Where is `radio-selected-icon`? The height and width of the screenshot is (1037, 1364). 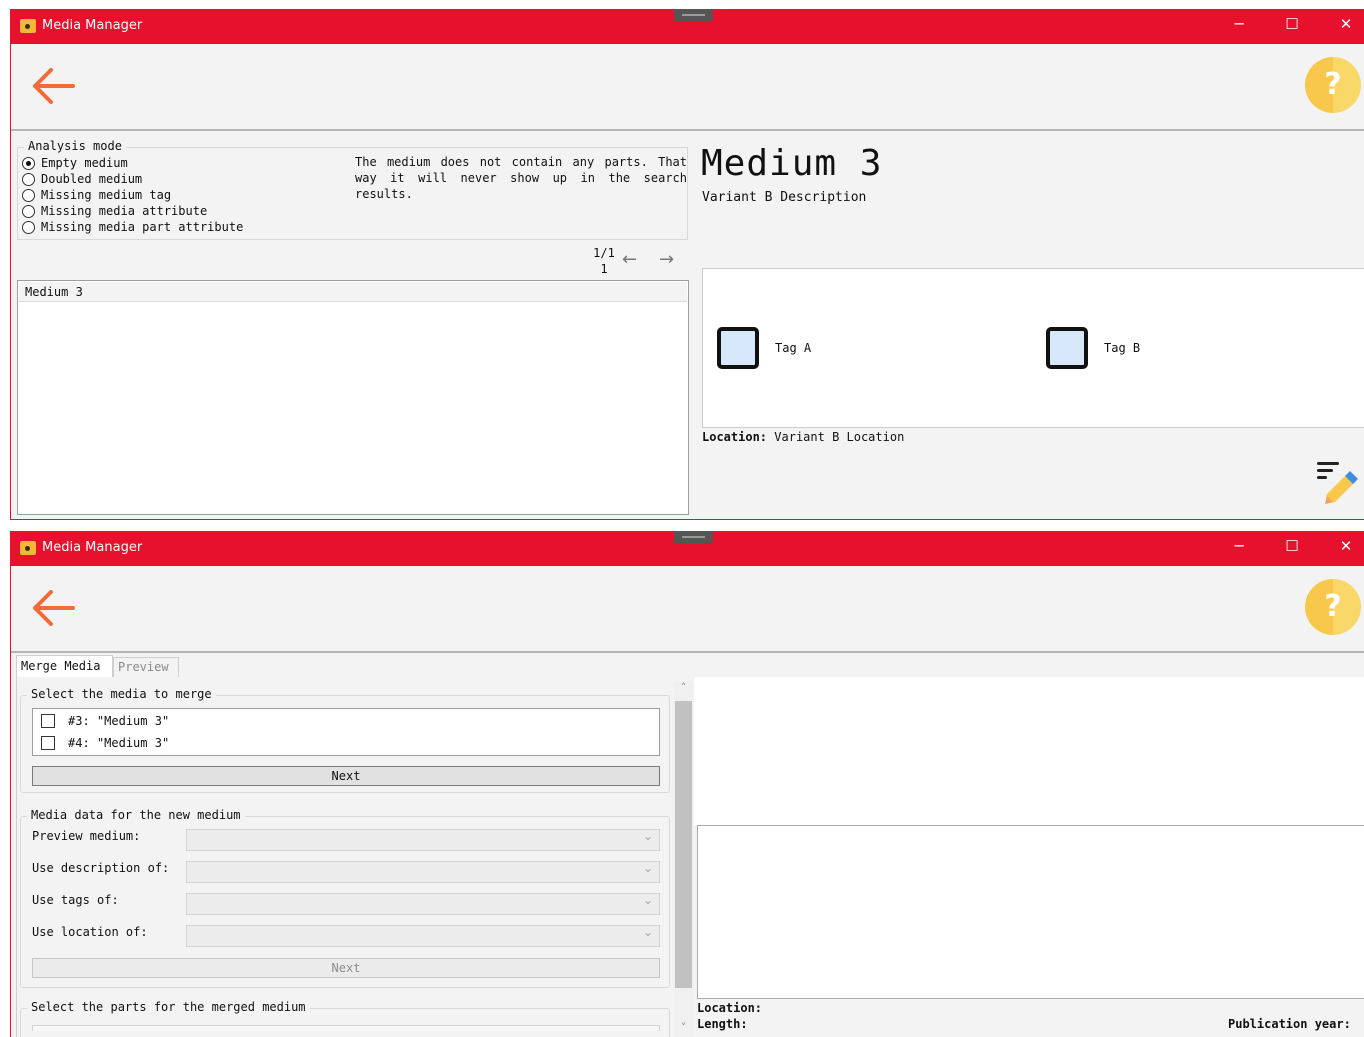
radio-selected-icon is located at coordinates (28, 163).